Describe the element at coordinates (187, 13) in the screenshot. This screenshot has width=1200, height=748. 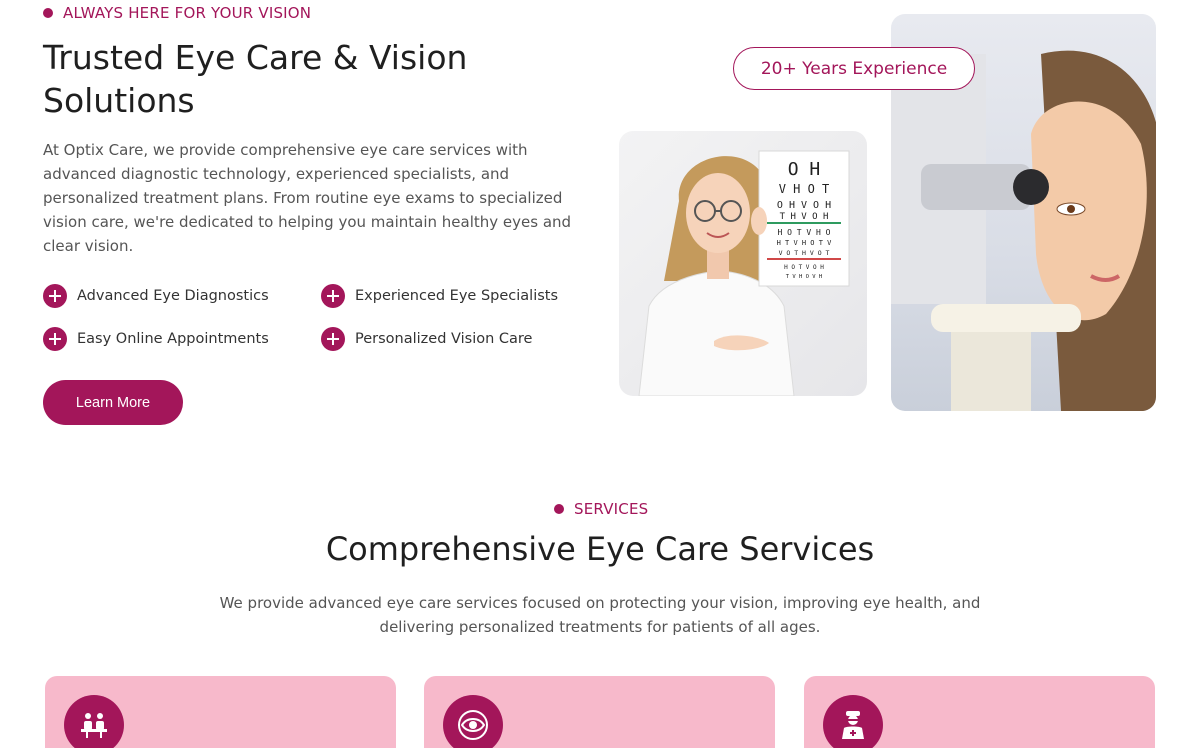
I see `hero-eyebrow-label: ALWAYS HERE FOR YOUR VISION` at that location.